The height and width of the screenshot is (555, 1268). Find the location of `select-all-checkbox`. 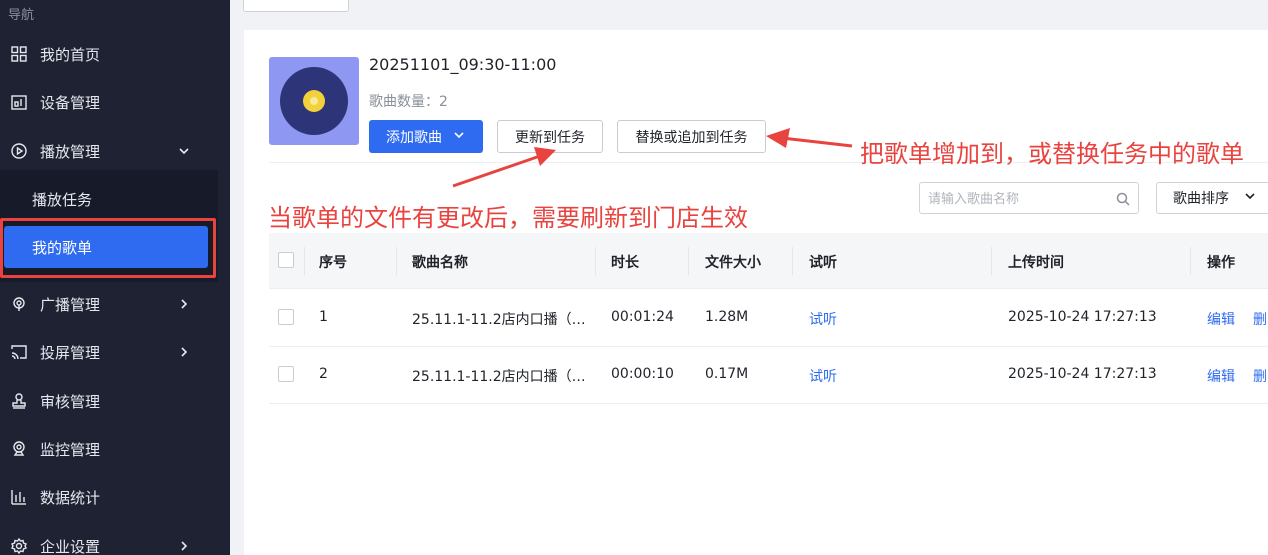

select-all-checkbox is located at coordinates (286, 260).